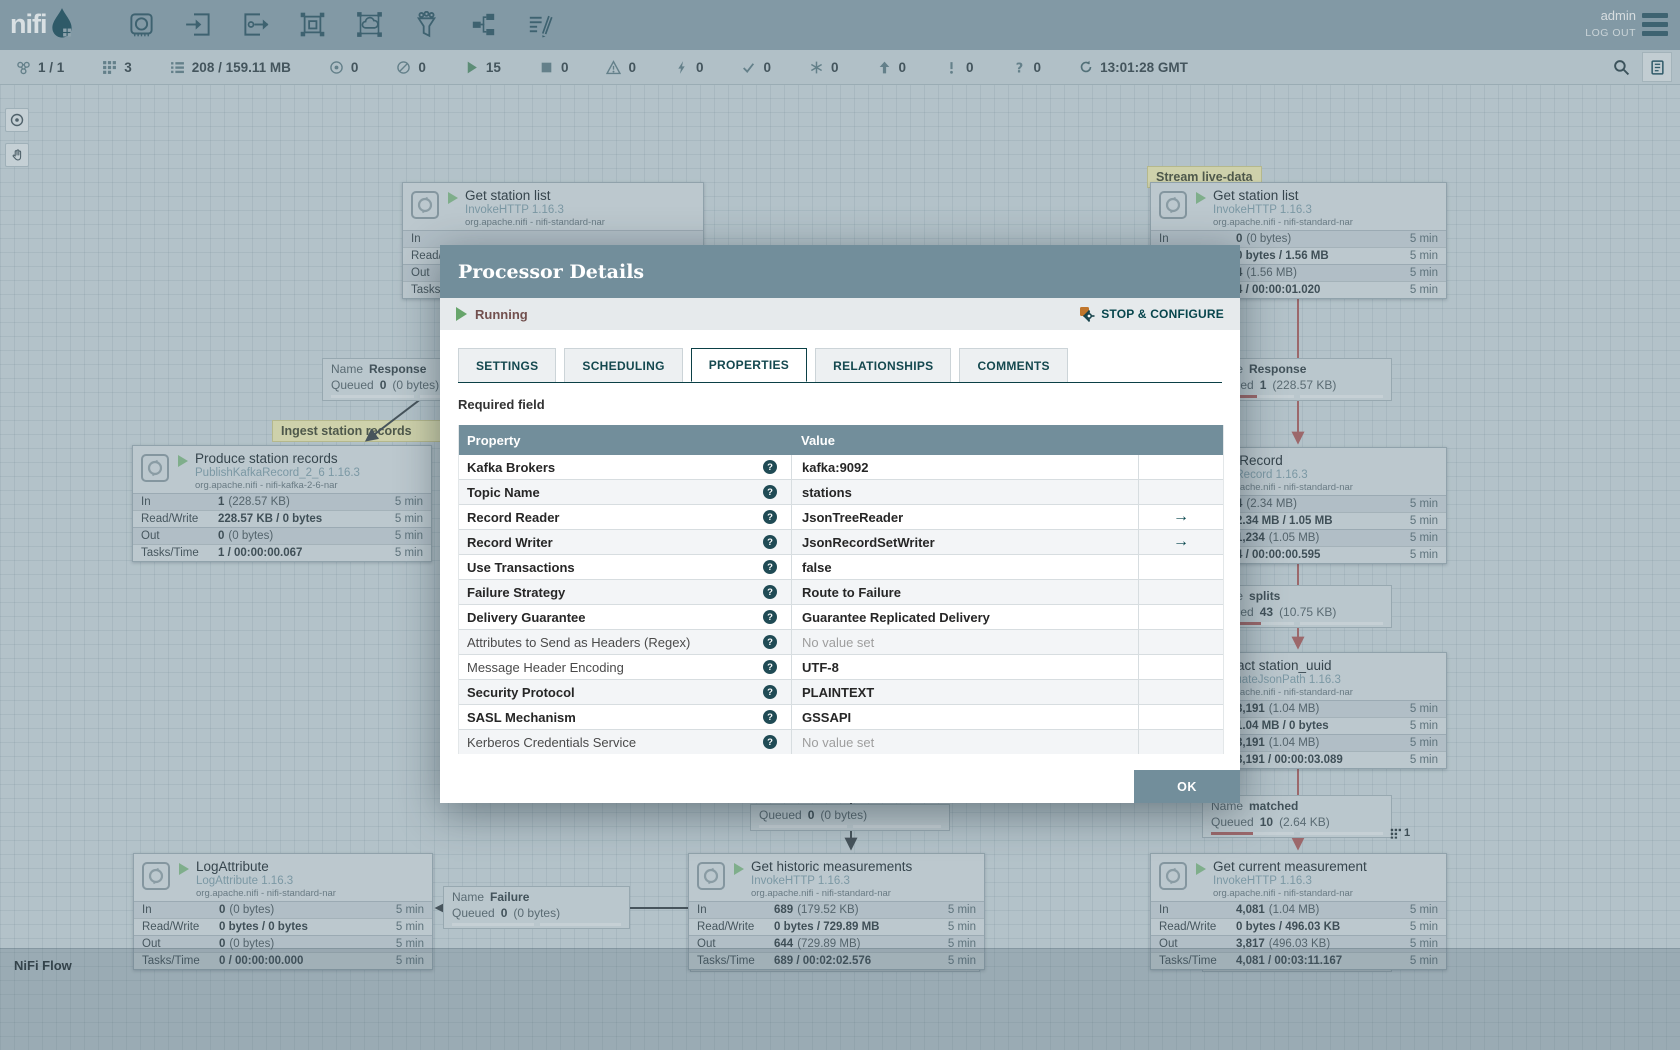  Describe the element at coordinates (266, 893) in the screenshot. I see `processor-bundle: org.apache.nifi - nifi-standard-nar` at that location.